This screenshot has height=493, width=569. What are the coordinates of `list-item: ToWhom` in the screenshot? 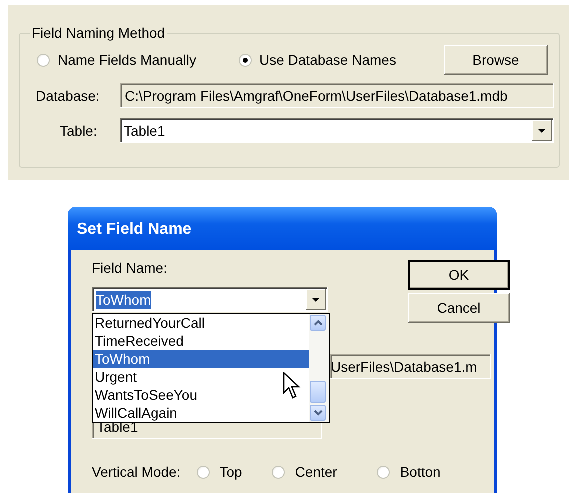 It's located at (201, 359).